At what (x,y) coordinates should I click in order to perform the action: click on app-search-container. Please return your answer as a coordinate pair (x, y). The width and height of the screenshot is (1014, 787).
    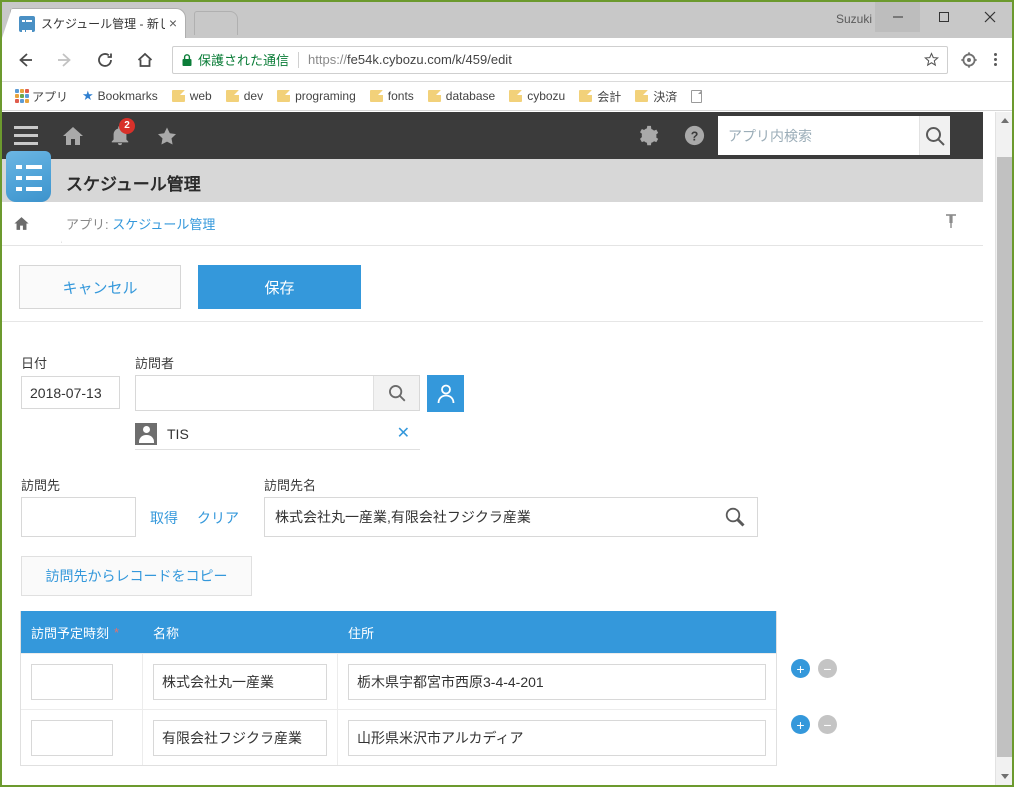
    Looking at the image, I should click on (834, 135).